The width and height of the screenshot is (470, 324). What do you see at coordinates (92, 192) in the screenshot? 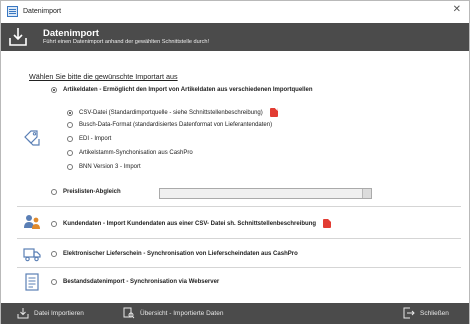
I see `radio-preislisten-label: Preislisten-Abgleich` at bounding box center [92, 192].